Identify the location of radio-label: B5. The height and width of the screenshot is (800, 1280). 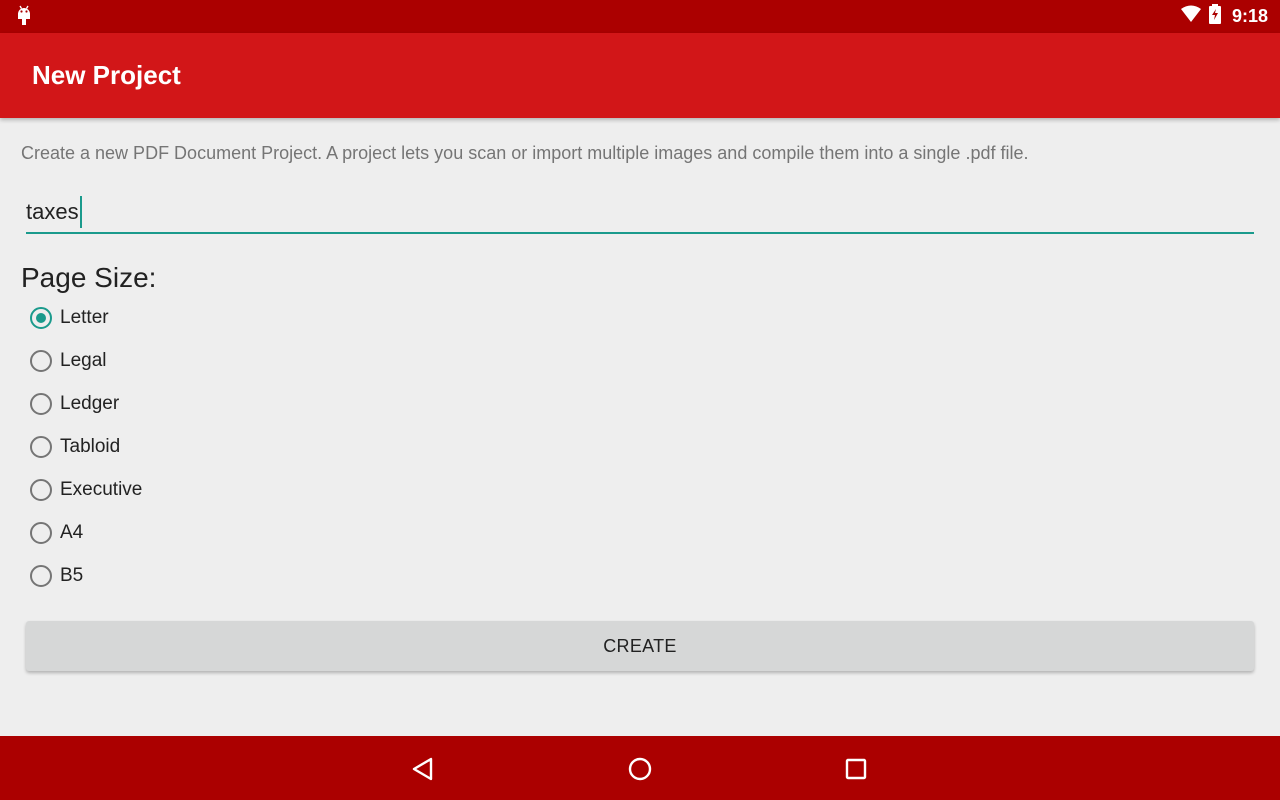
(72, 575).